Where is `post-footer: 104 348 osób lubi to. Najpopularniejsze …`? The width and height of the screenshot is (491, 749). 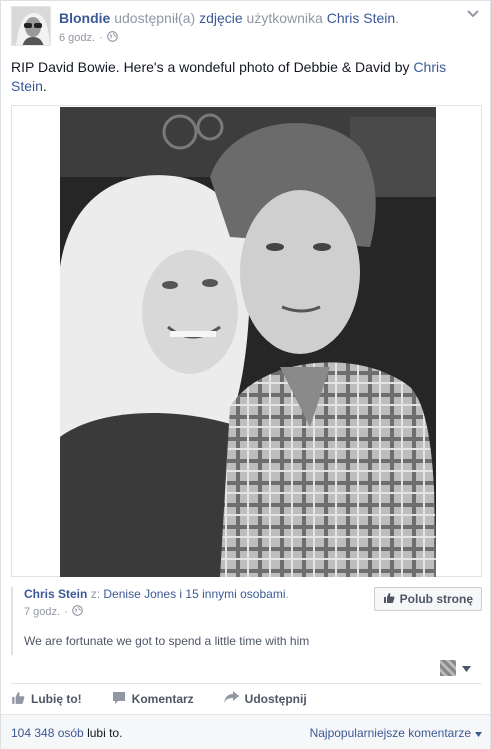 post-footer: 104 348 osób lubi to. Najpopularniejsze … is located at coordinates (245, 731).